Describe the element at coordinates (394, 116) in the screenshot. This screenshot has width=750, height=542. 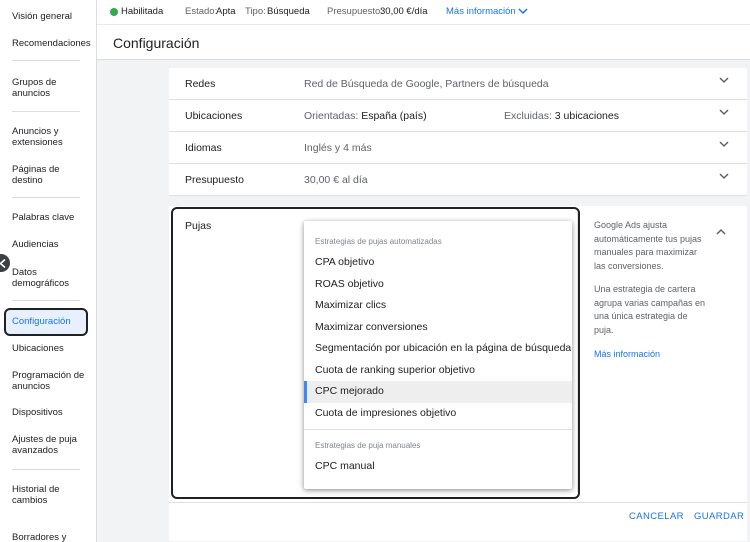
I see `targeted-value: España (país)` at that location.